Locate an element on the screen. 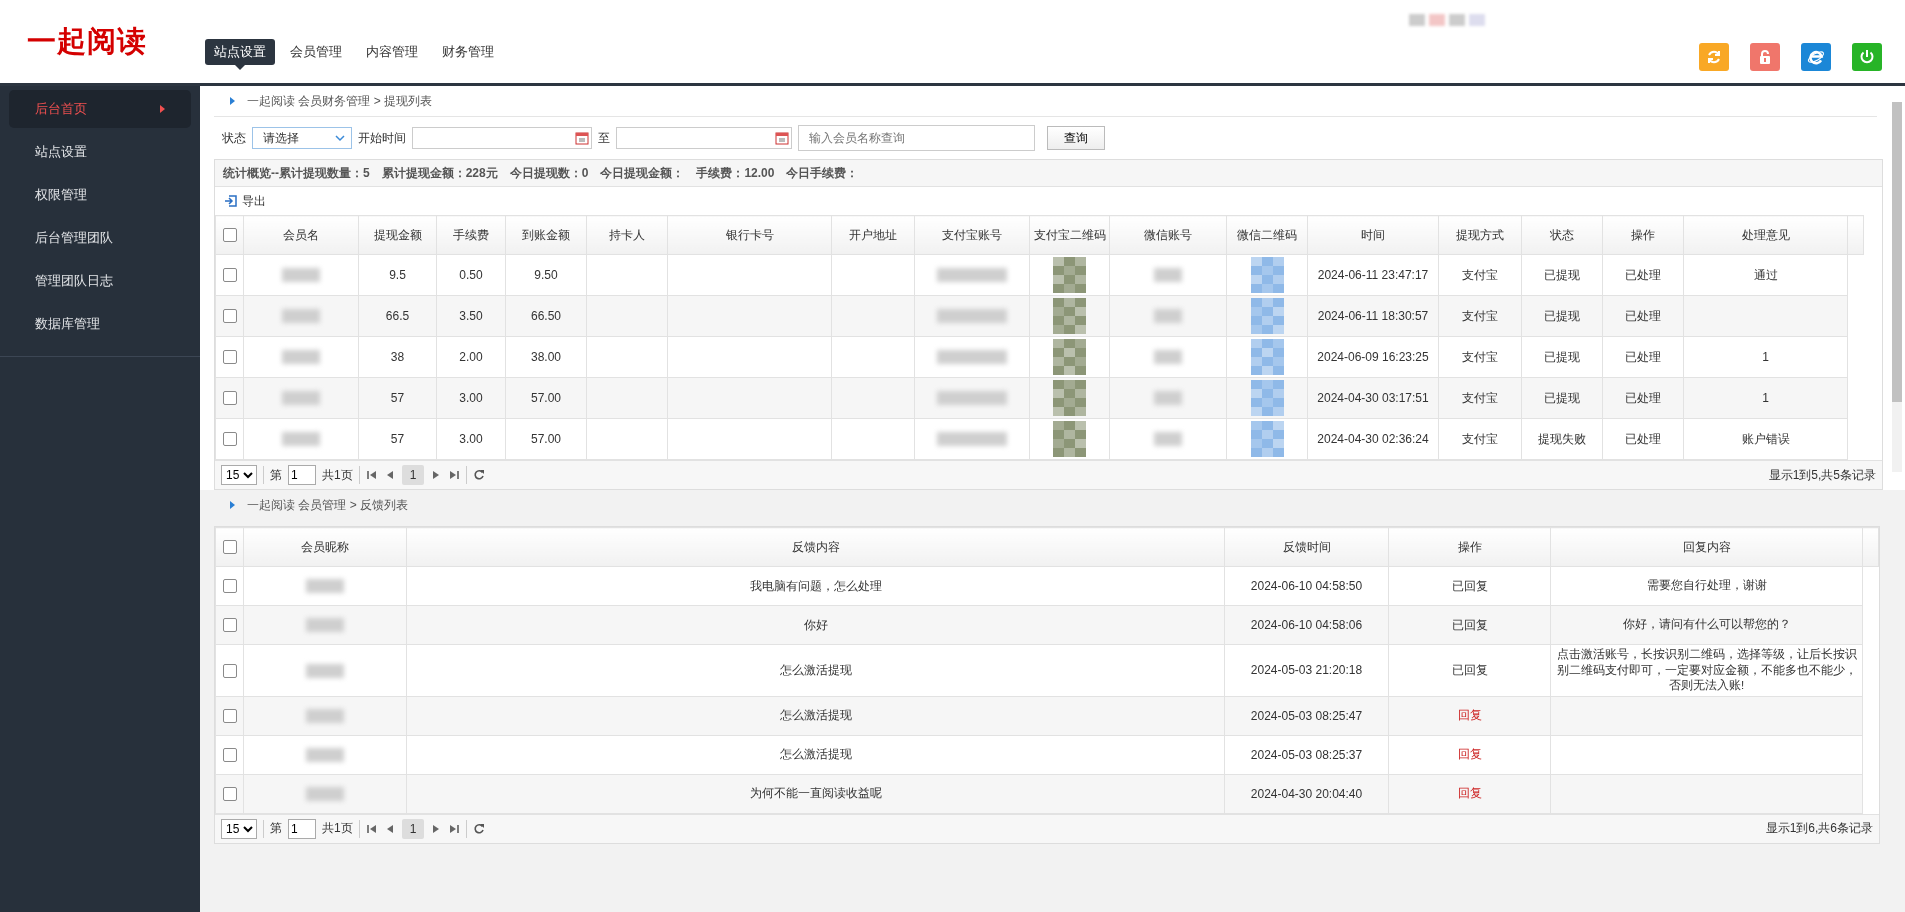 Image resolution: width=1905 pixels, height=912 pixels. table-cell: 你好，请问有什么可以帮您的？ is located at coordinates (1706, 624).